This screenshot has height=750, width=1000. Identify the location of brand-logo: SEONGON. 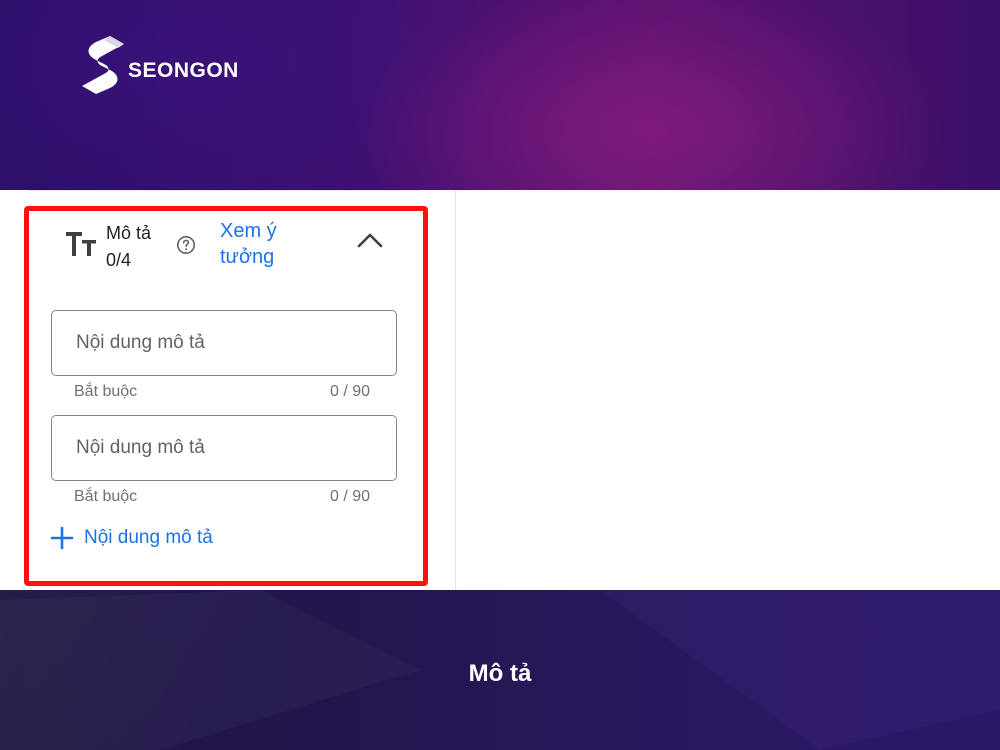
(159, 64).